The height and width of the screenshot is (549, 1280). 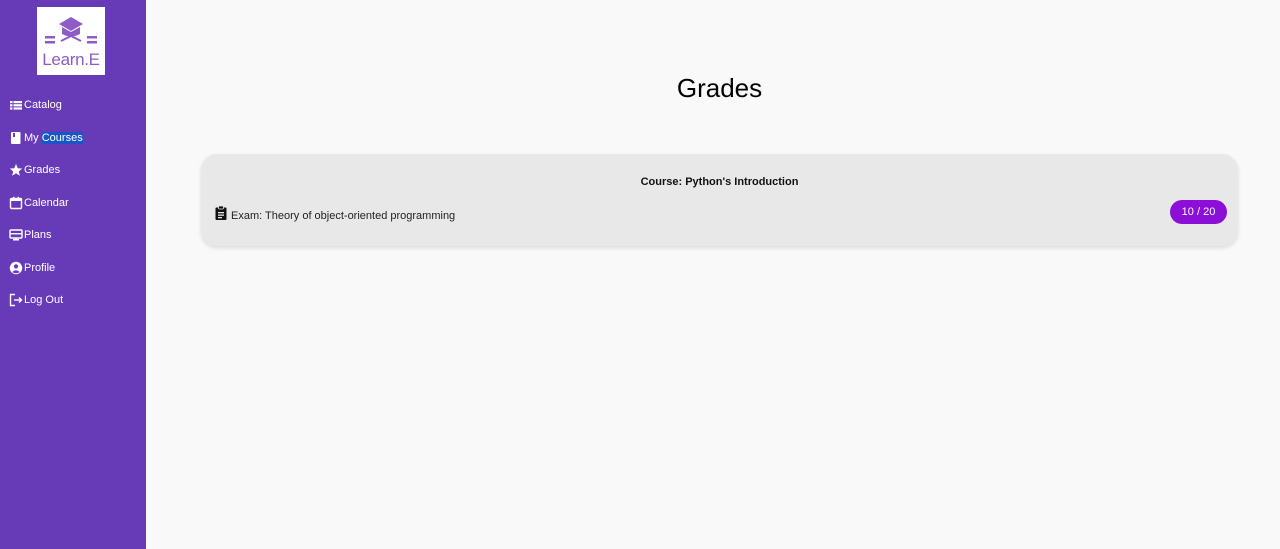 What do you see at coordinates (44, 300) in the screenshot?
I see `sidebar-item-label: Log Out` at bounding box center [44, 300].